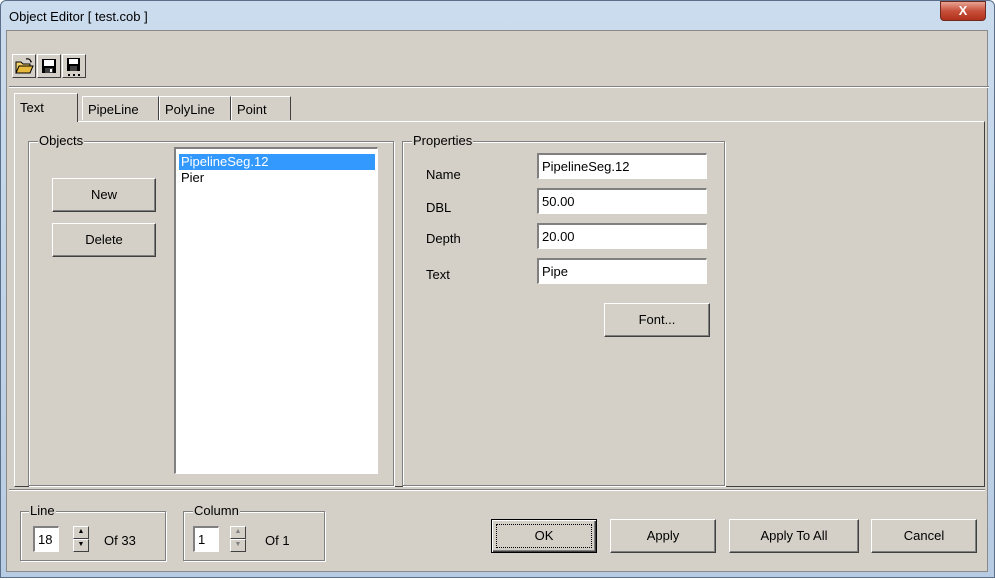  I want to click on open-button, so click(24, 66).